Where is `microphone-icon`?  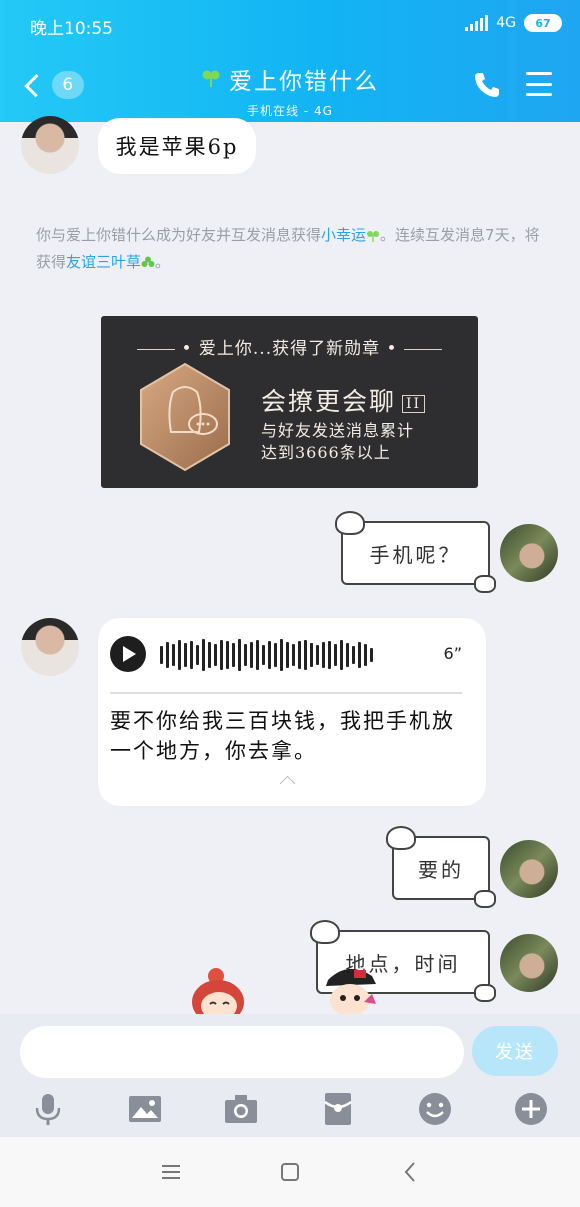 microphone-icon is located at coordinates (48, 1109).